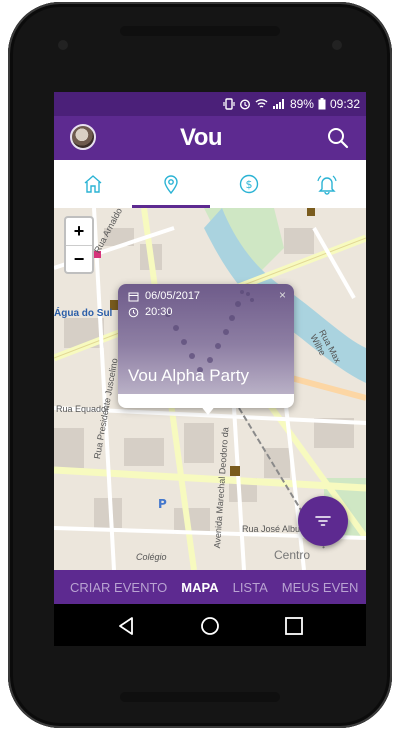 Image resolution: width=400 pixels, height=733 pixels. What do you see at coordinates (282, 295) in the screenshot?
I see `popup-close-button: ×` at bounding box center [282, 295].